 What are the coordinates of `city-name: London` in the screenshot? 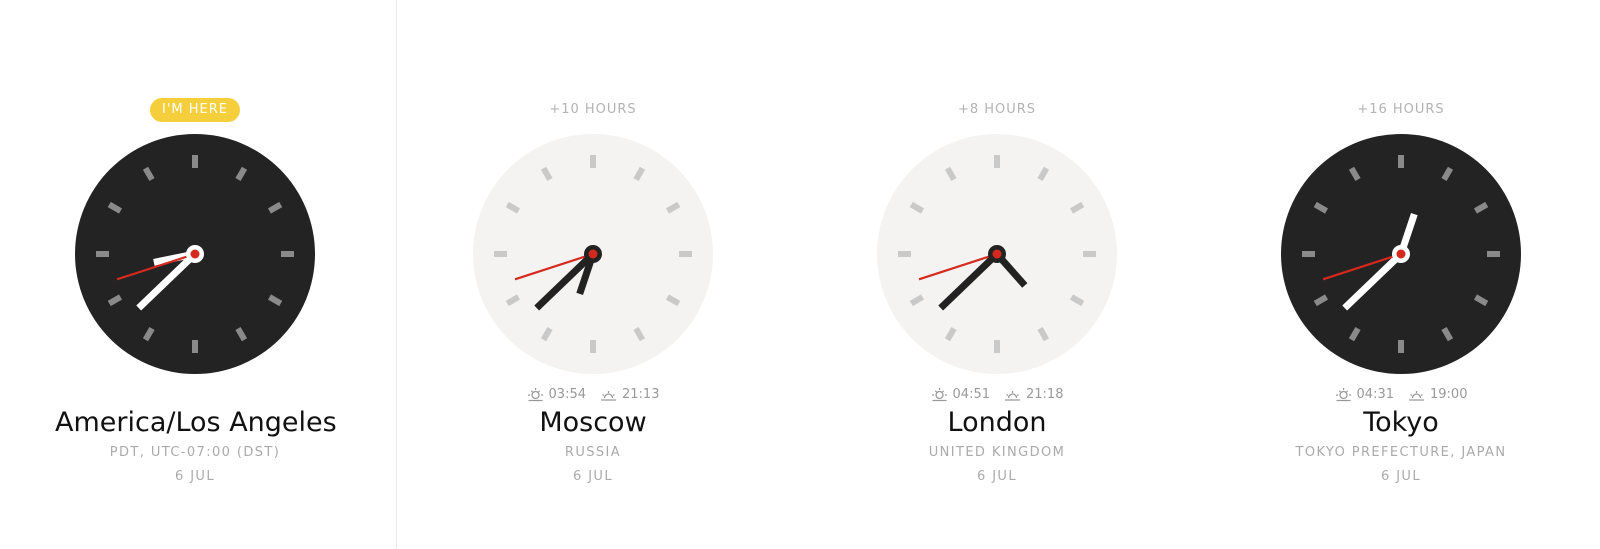 It's located at (997, 422).